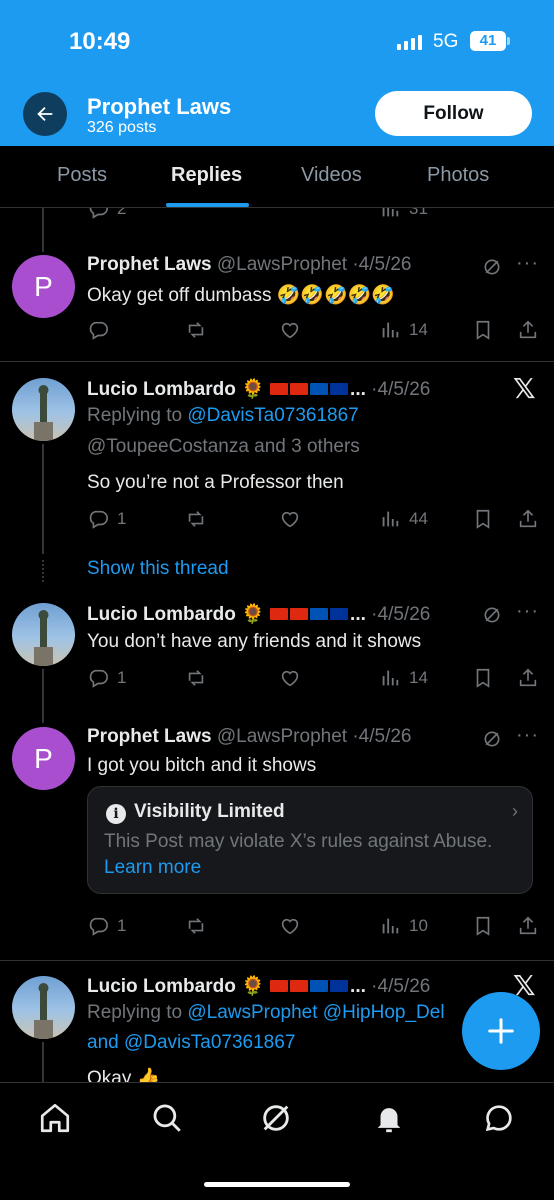  What do you see at coordinates (277, 1184) in the screenshot?
I see `home-indicator` at bounding box center [277, 1184].